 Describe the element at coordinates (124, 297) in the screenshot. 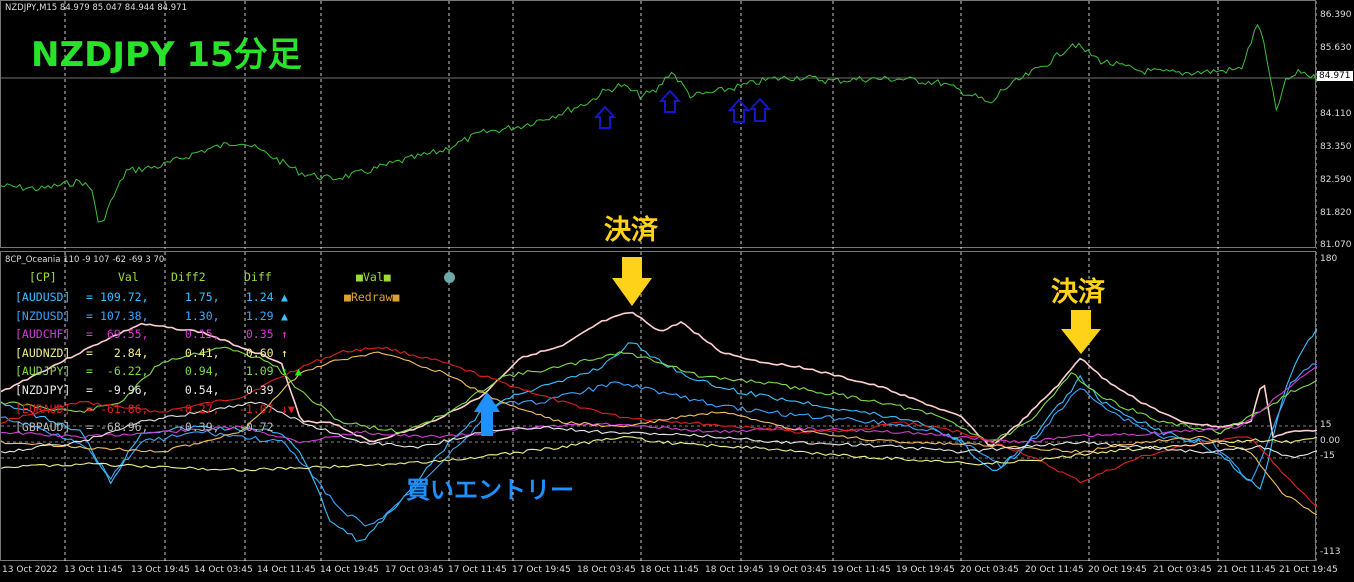

I see `table-row-val: 109.72,` at that location.